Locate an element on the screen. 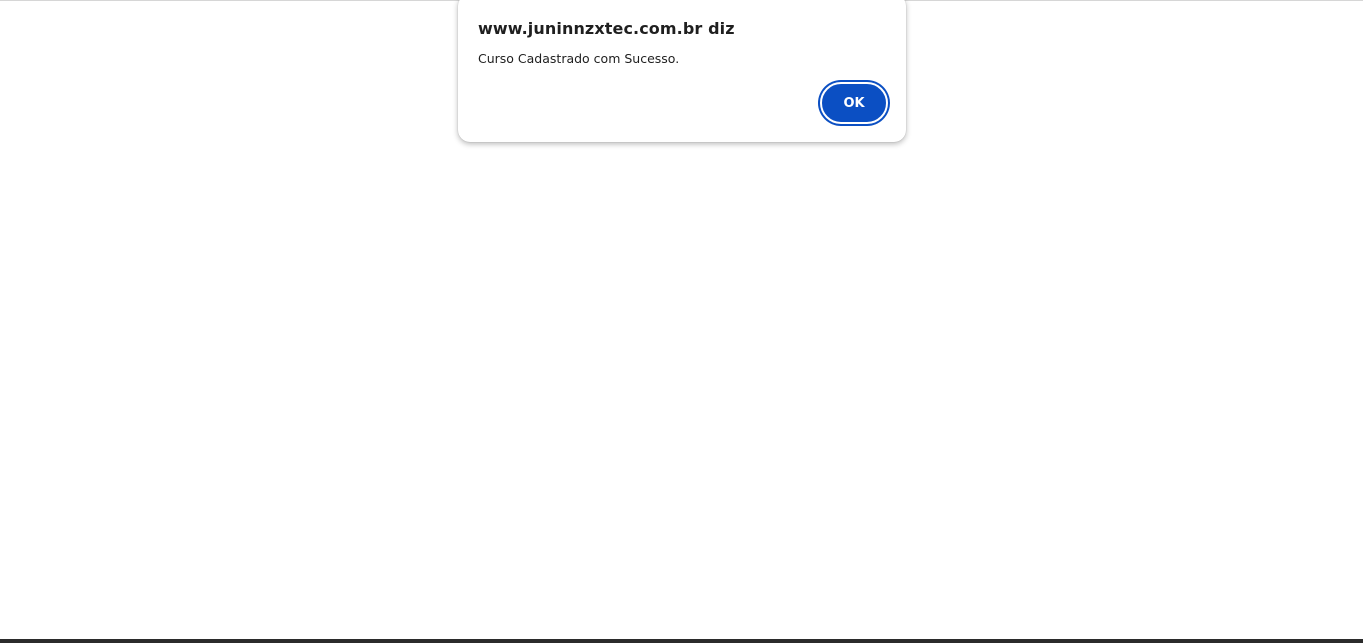 This screenshot has height=643, width=1363. dialog-message: Curso Cadastrado com Sucesso. is located at coordinates (579, 58).